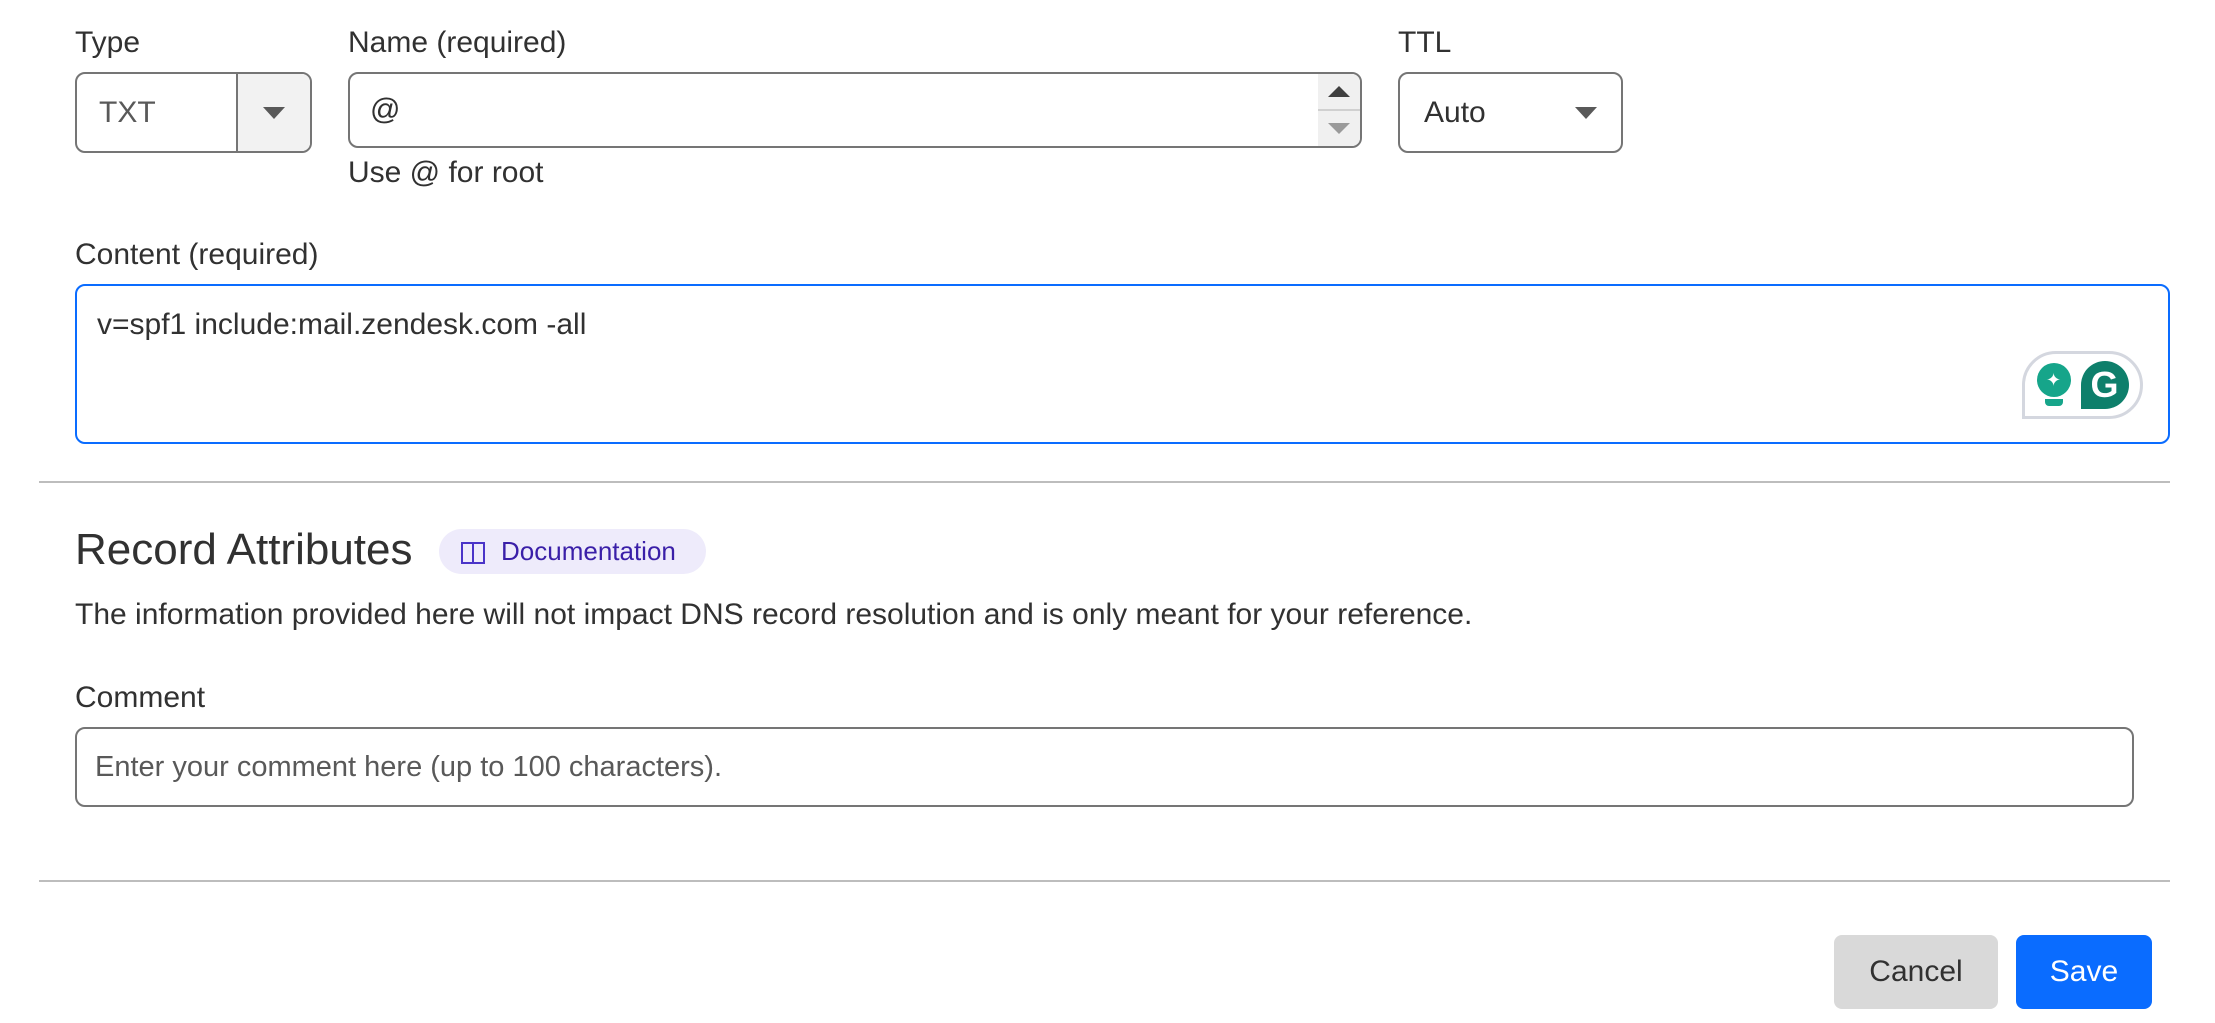  Describe the element at coordinates (457, 42) in the screenshot. I see `name-label: Name (required)` at that location.